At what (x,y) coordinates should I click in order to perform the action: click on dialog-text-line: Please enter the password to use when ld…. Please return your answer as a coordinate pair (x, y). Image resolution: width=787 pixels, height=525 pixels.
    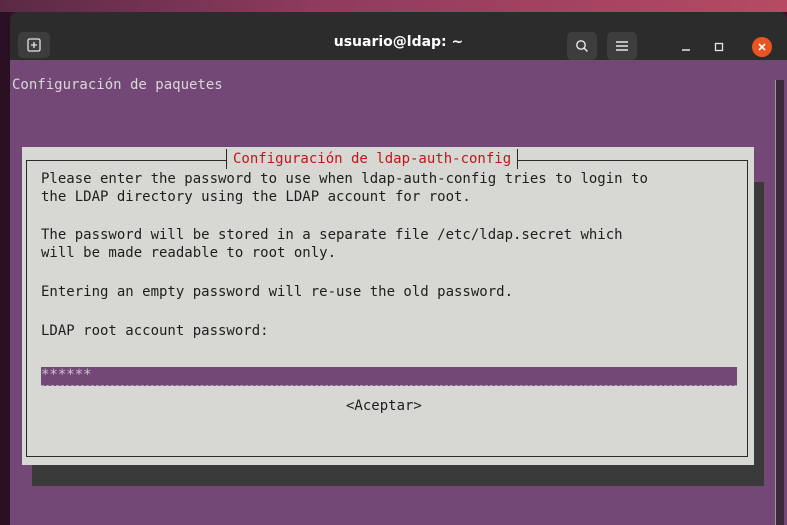
    Looking at the image, I should click on (344, 179).